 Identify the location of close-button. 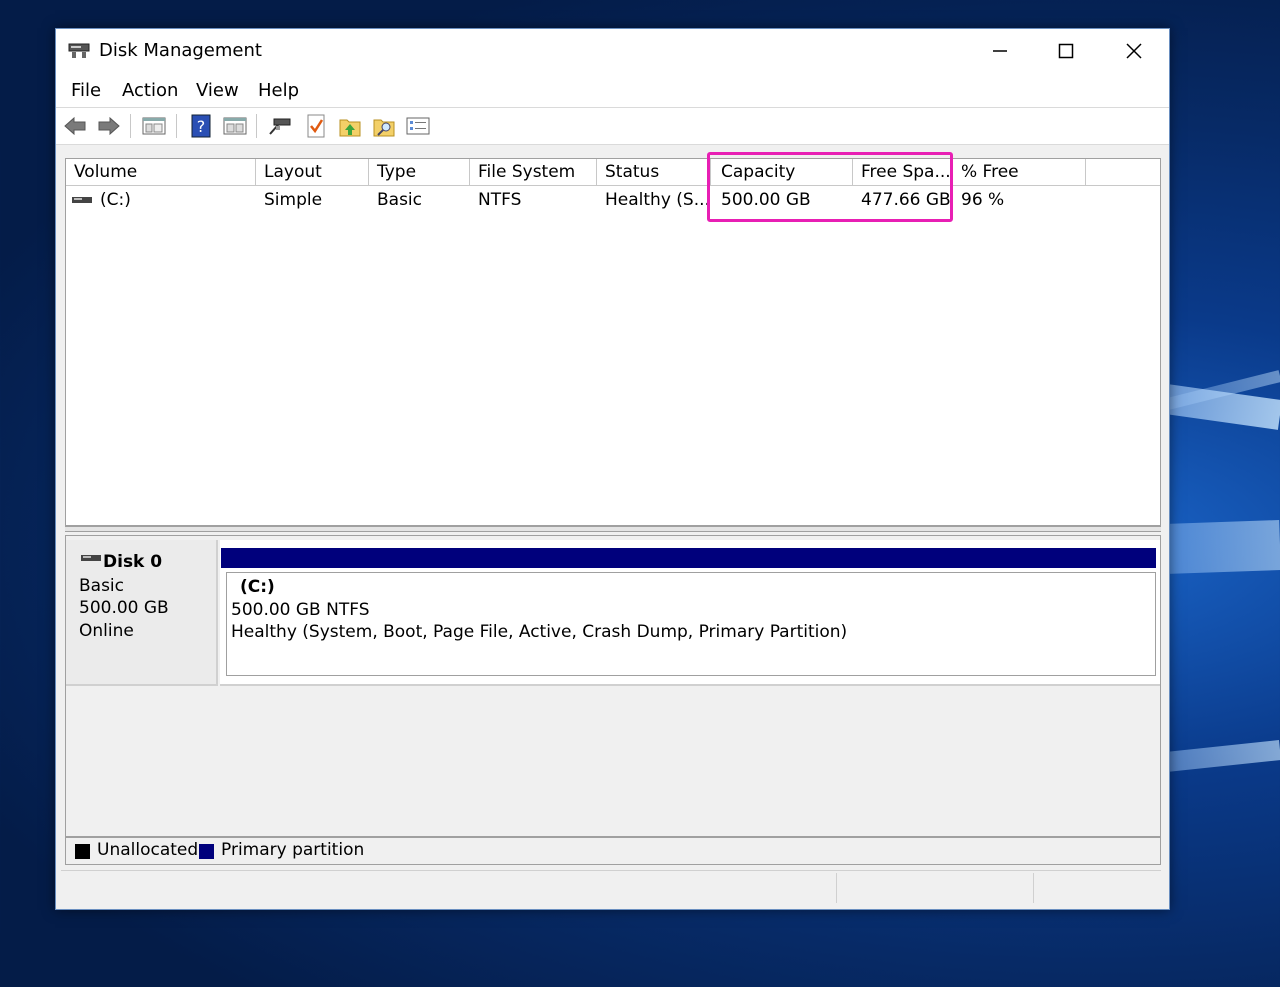
(1134, 51).